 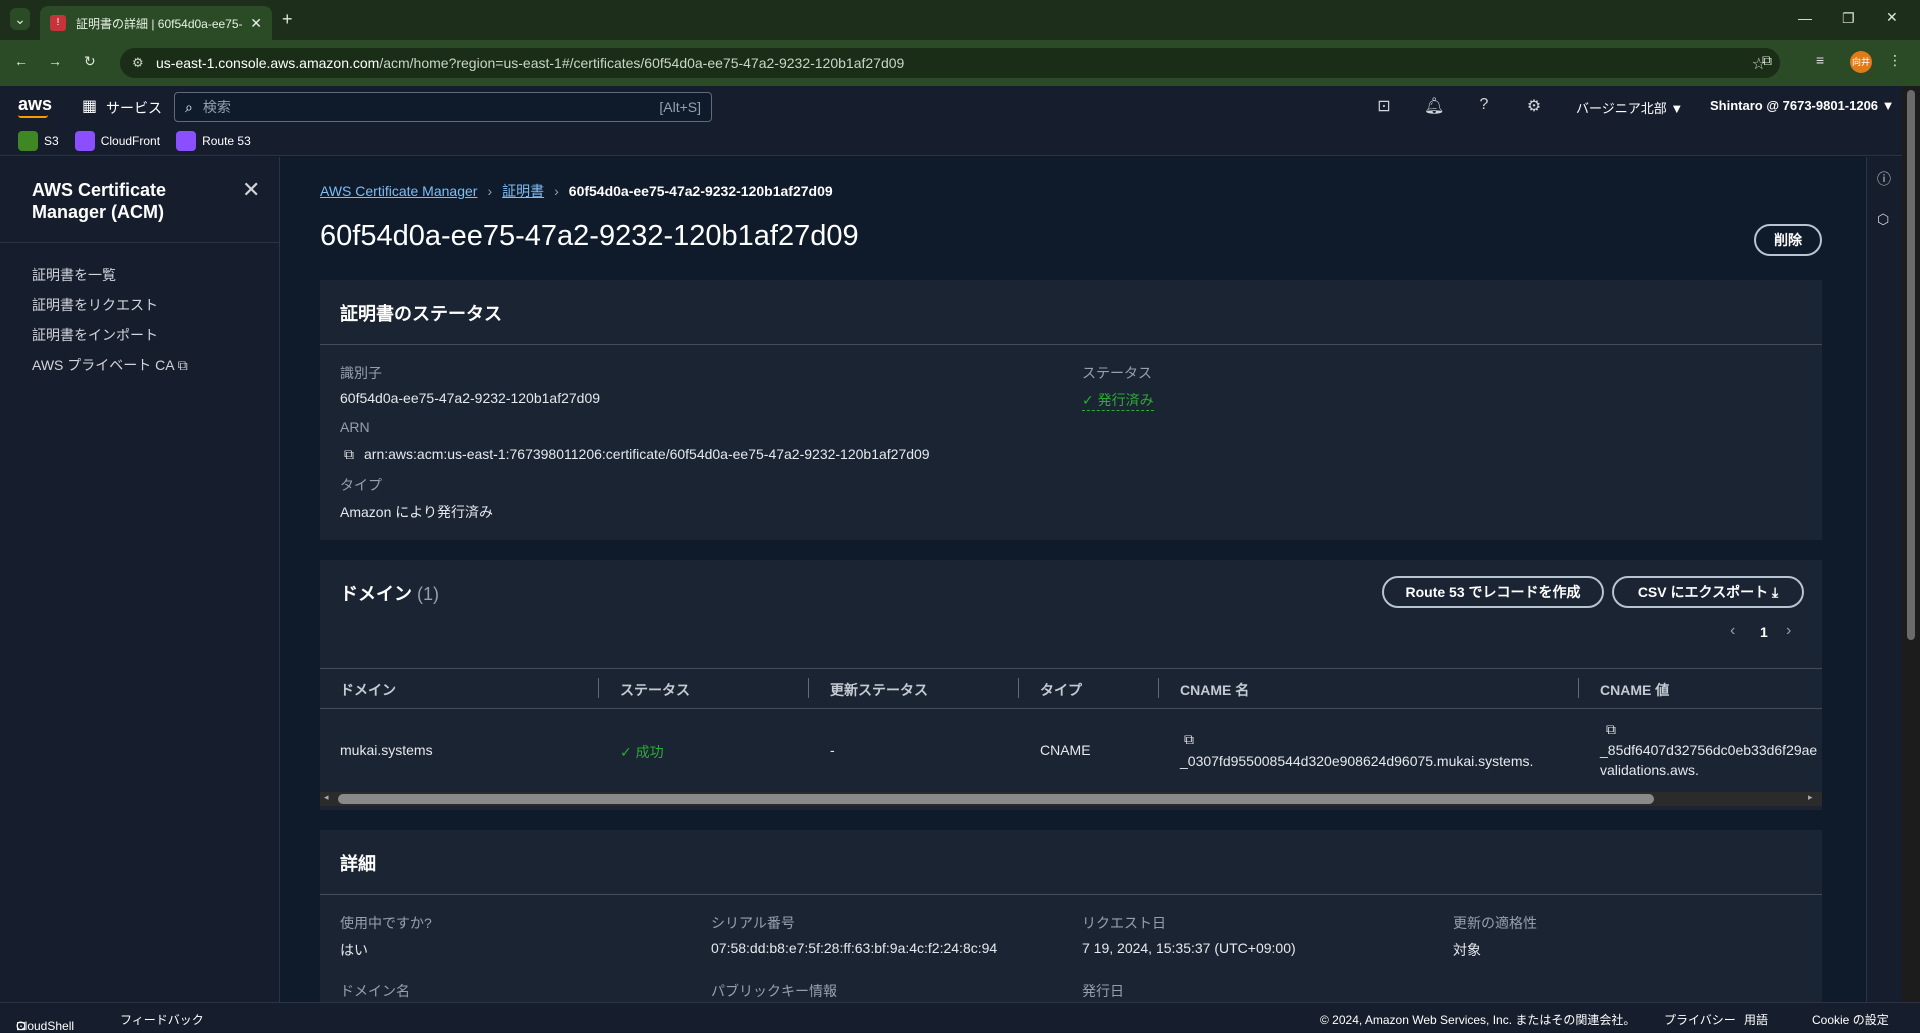 I want to click on sidebar-item-private-ca: AWS プライベート CA ⧉, so click(x=110, y=365).